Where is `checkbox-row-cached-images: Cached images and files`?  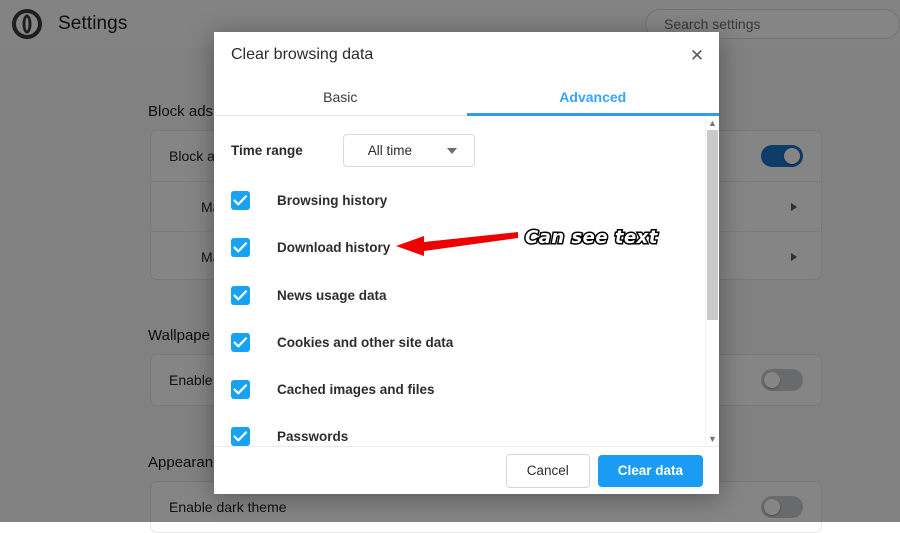
checkbox-row-cached-images: Cached images and files is located at coordinates (333, 389).